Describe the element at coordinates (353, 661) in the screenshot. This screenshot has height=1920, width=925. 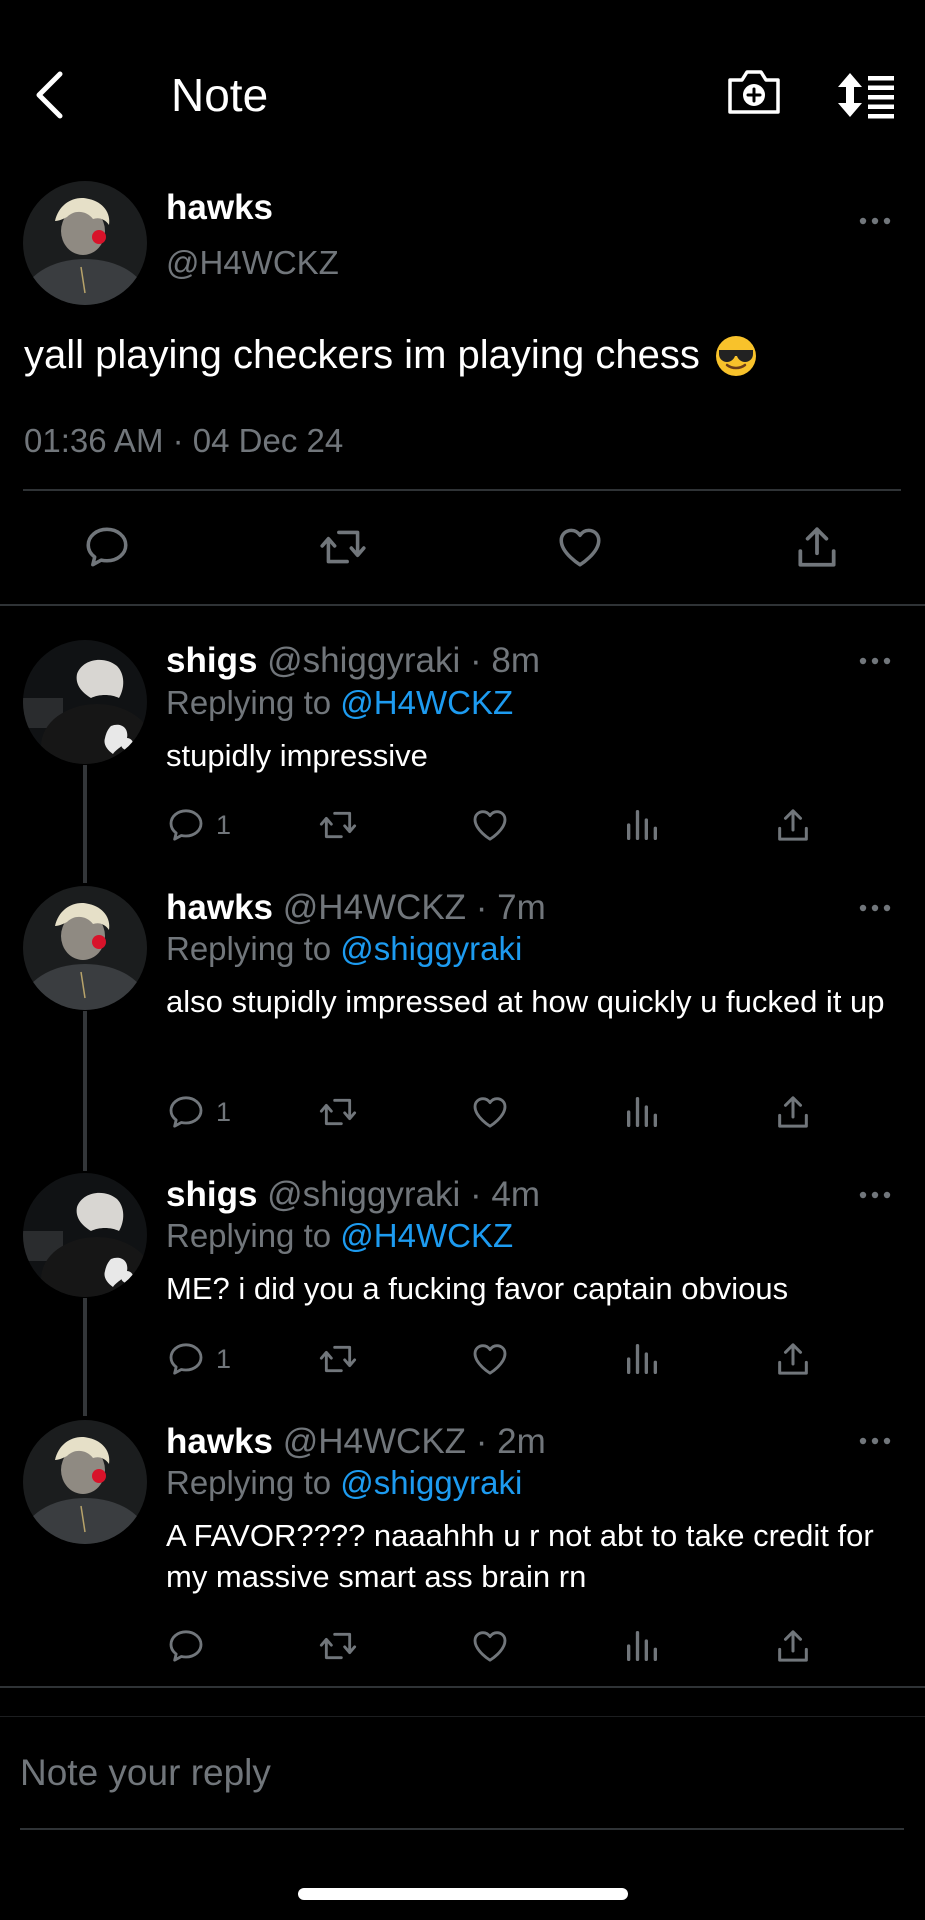
I see `reply-header: shigs @shiggyraki · 8m` at that location.